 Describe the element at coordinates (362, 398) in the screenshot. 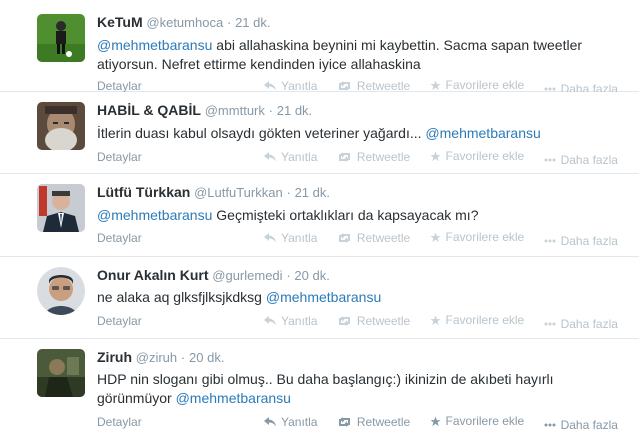

I see `tweet-text-line2: görünmüyor @mehmetbaransu` at that location.